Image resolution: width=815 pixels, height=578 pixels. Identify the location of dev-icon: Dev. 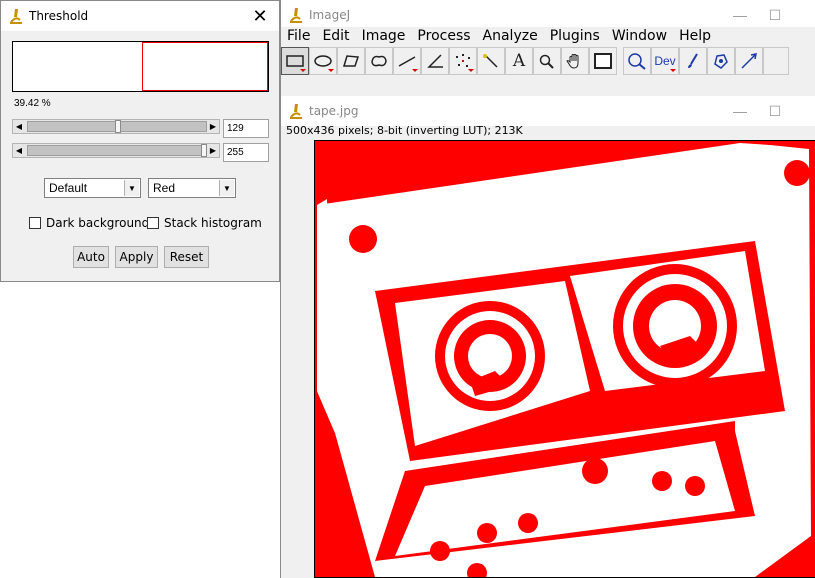
(665, 61).